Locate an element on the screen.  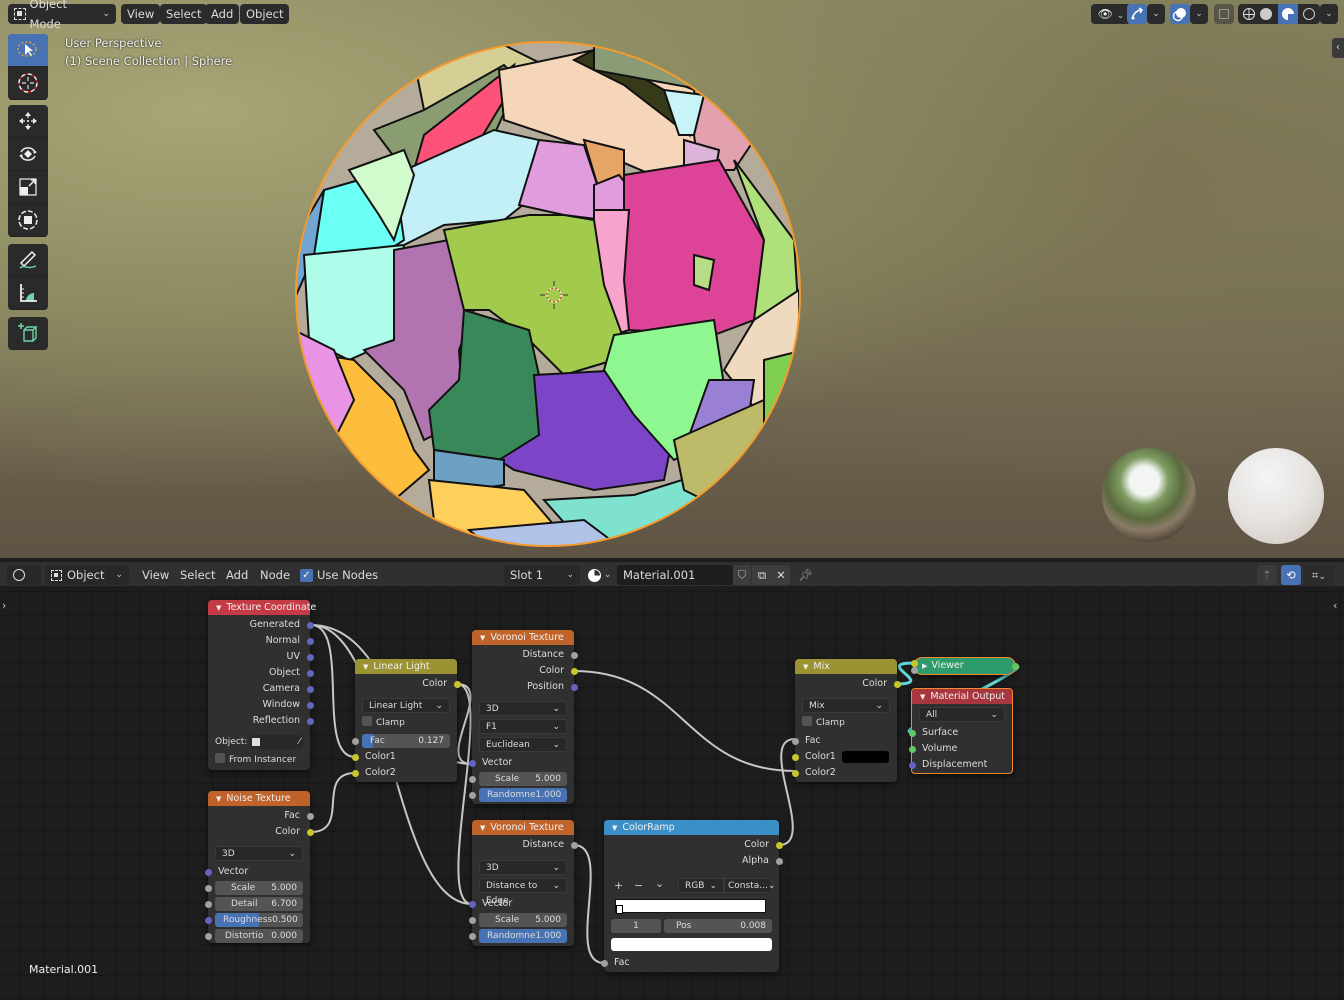
color-mode-dropdown: RGB ⌄ is located at coordinates (701, 885).